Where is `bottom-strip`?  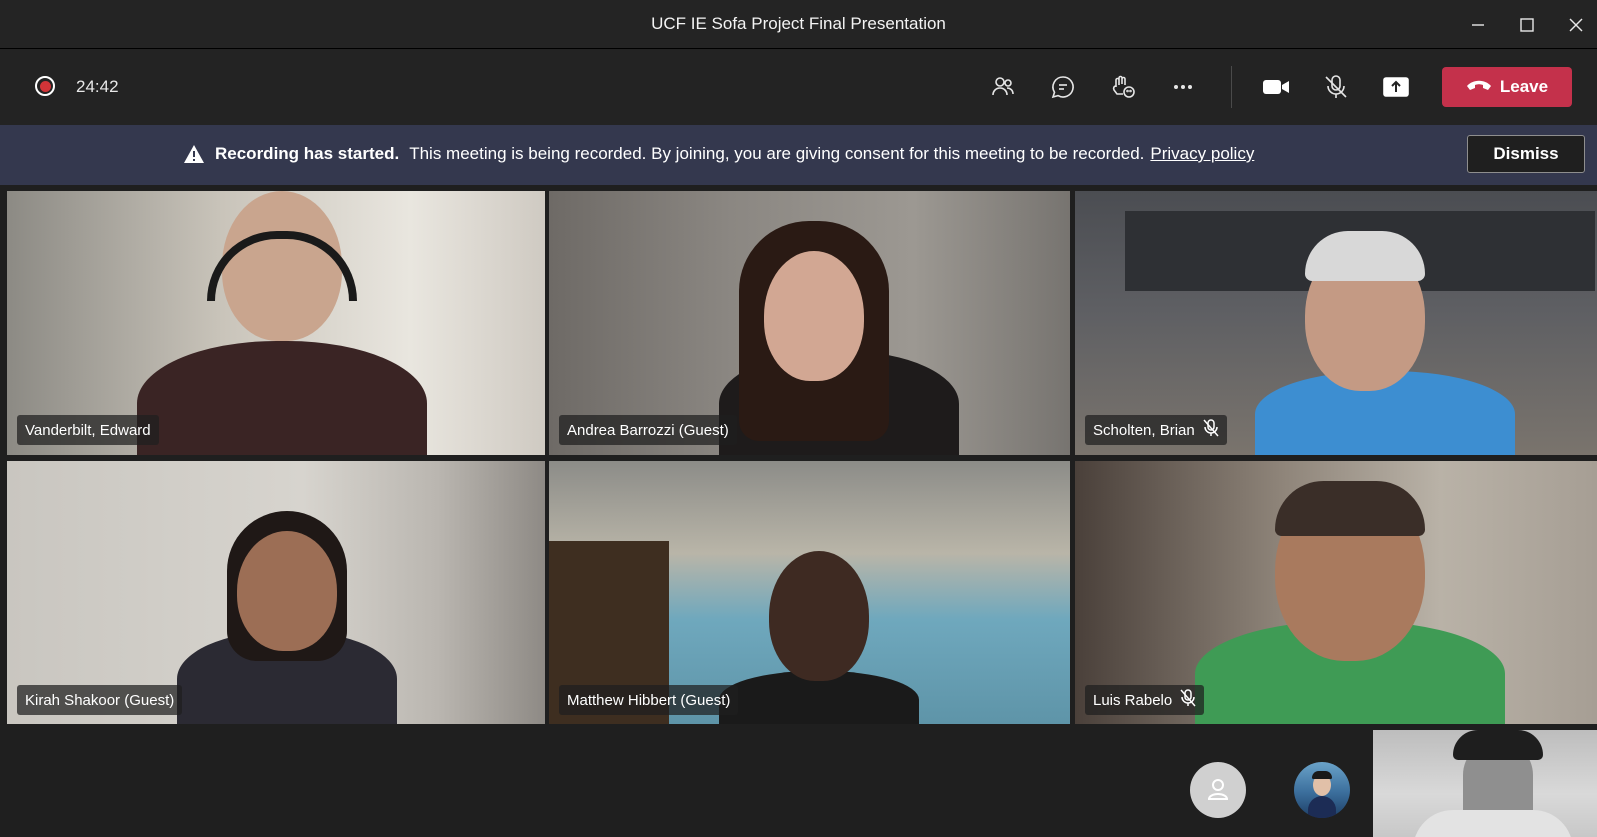 bottom-strip is located at coordinates (798, 780).